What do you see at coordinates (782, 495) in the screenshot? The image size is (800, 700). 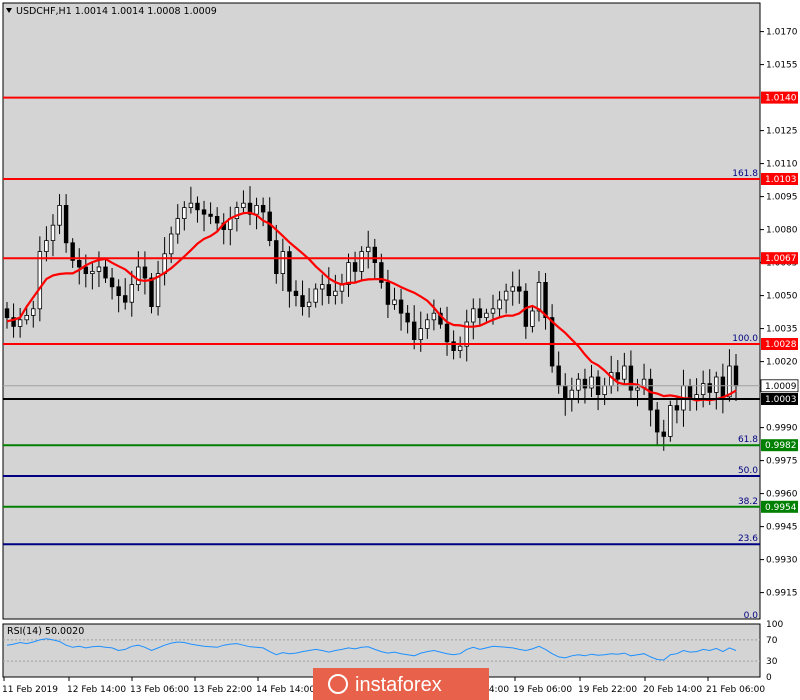 I see `price-tick-label: 0.9960` at bounding box center [782, 495].